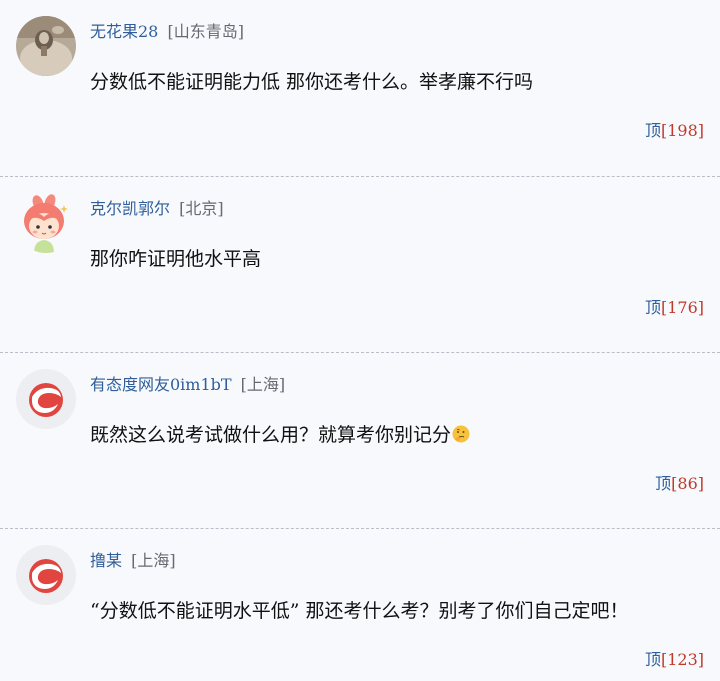  I want to click on comment-text: 那你咋证明他水平高, so click(176, 259).